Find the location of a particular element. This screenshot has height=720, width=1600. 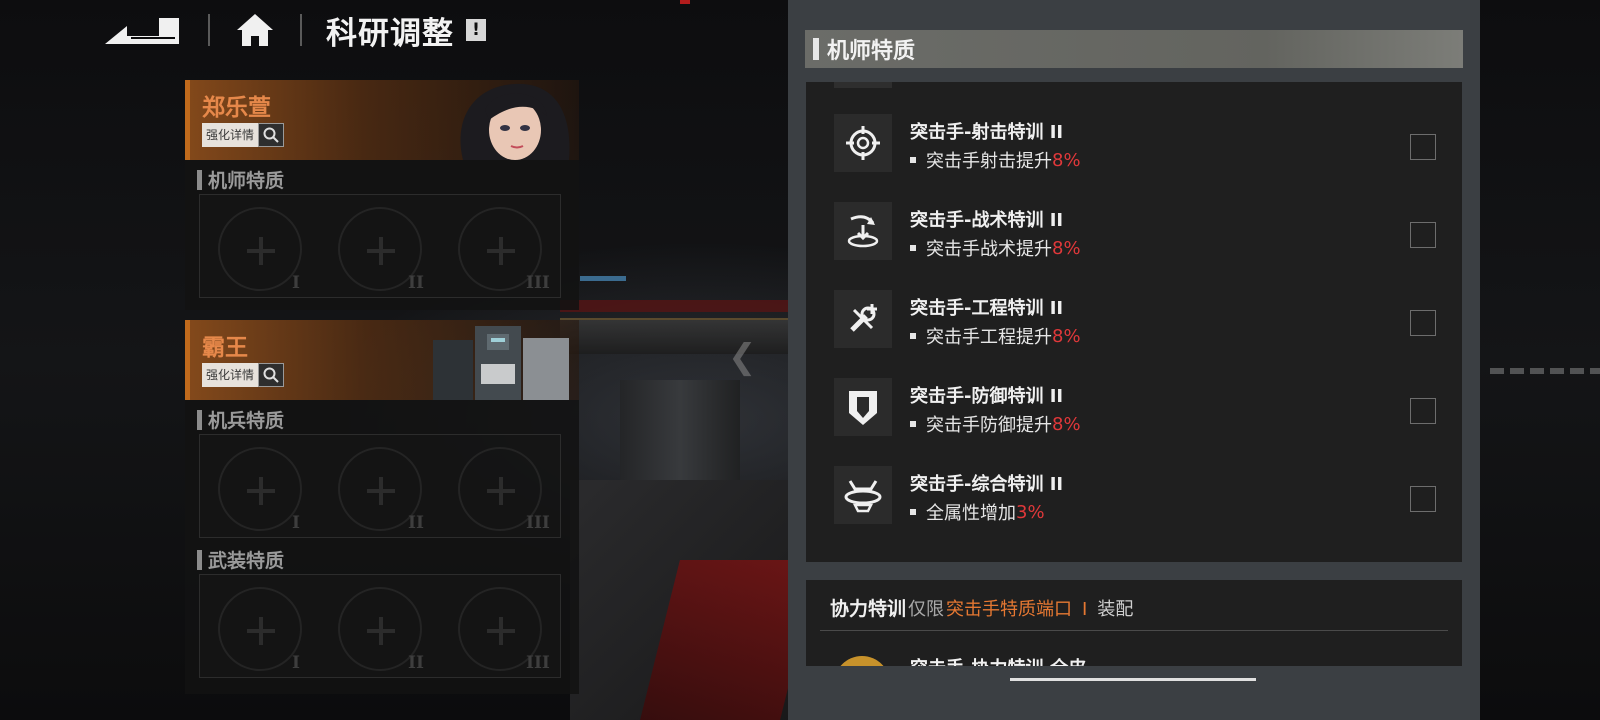

trait-title: 突击手-防御特训 II is located at coordinates (987, 396).